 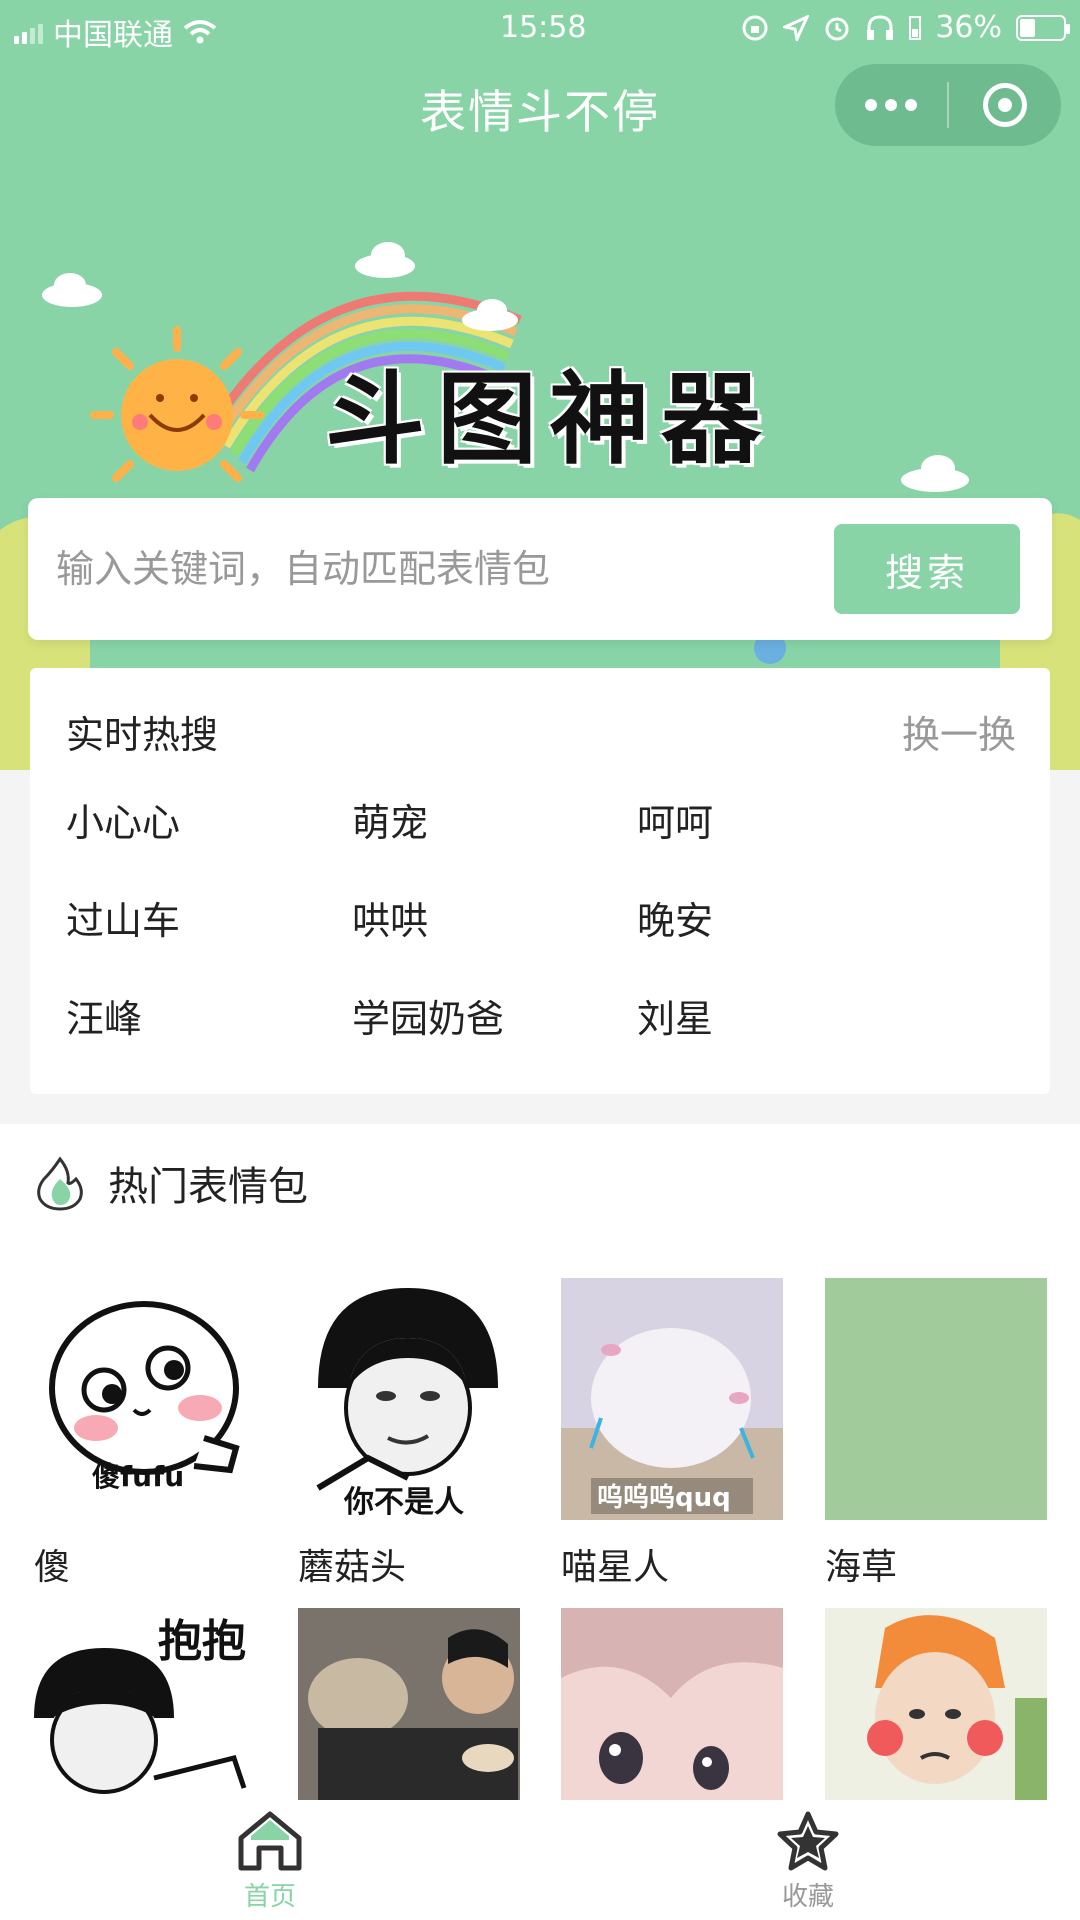 I want to click on sticker-tile: 呜呜呜quq, so click(x=672, y=1399).